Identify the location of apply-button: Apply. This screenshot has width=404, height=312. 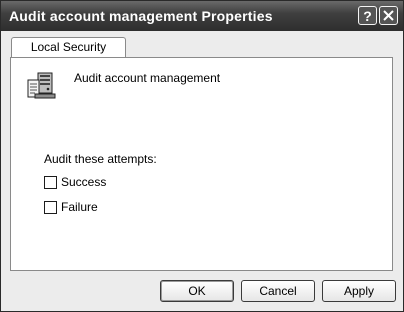
(359, 291).